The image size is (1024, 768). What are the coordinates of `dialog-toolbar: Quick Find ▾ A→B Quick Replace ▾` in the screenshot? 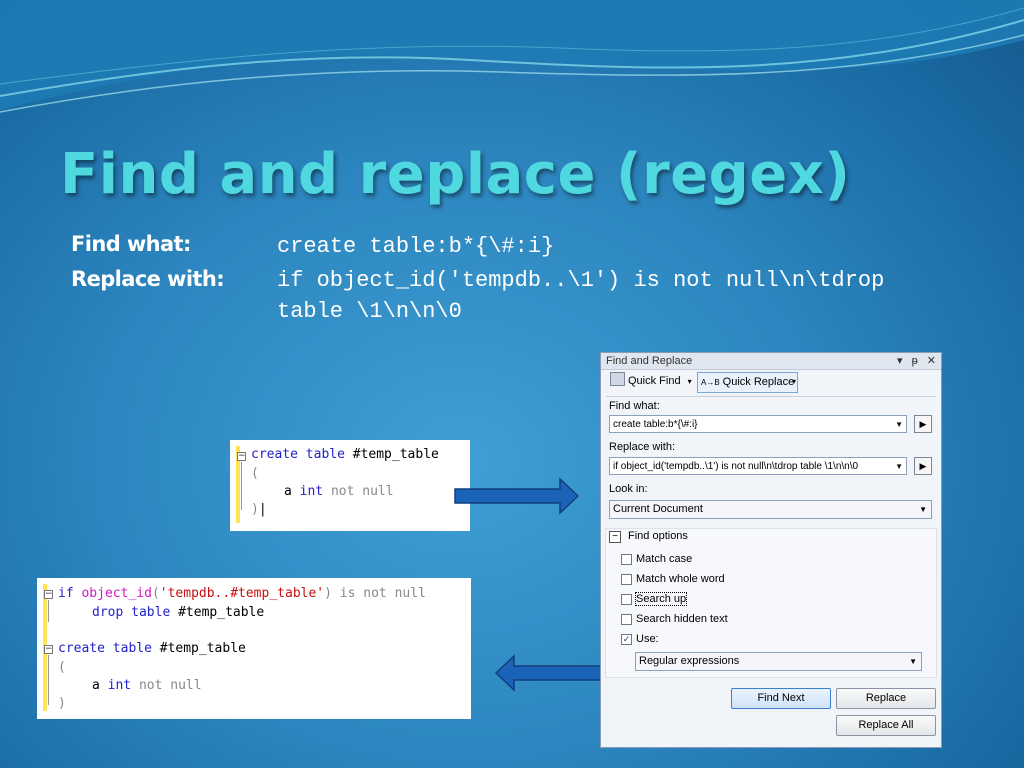 It's located at (770, 382).